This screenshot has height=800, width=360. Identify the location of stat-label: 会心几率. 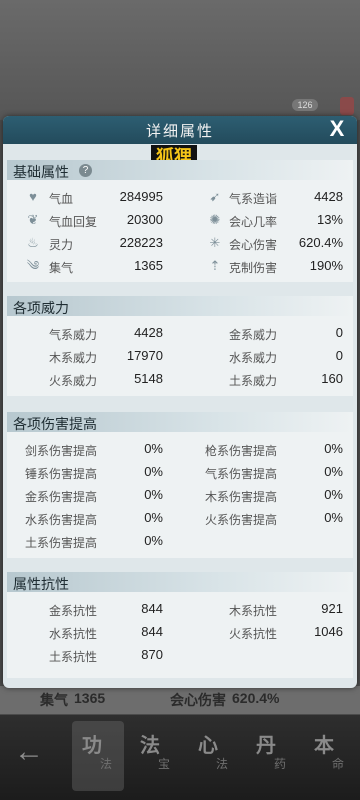
(253, 222).